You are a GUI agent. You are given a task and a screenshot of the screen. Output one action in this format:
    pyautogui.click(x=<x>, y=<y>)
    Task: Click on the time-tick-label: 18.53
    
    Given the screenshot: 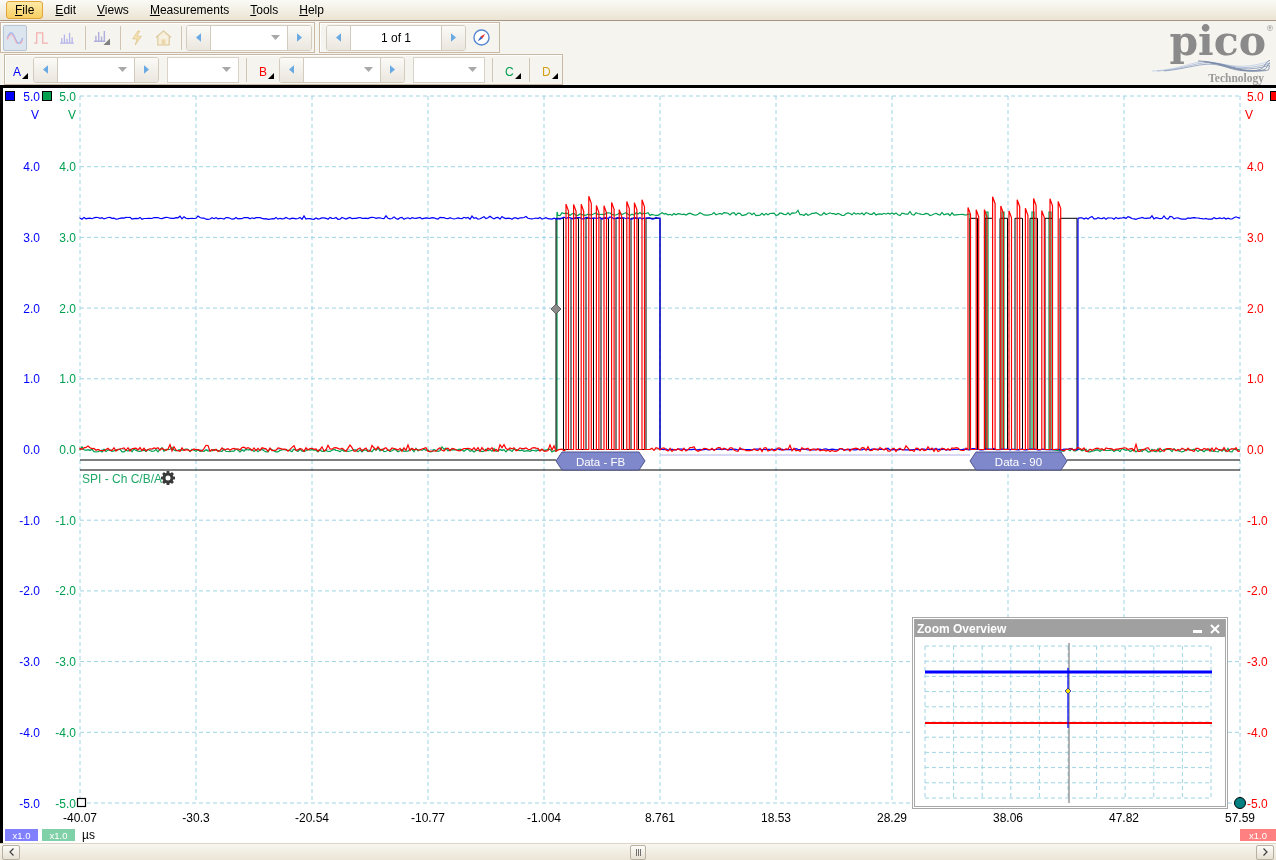 What is the action you would take?
    pyautogui.click(x=776, y=818)
    